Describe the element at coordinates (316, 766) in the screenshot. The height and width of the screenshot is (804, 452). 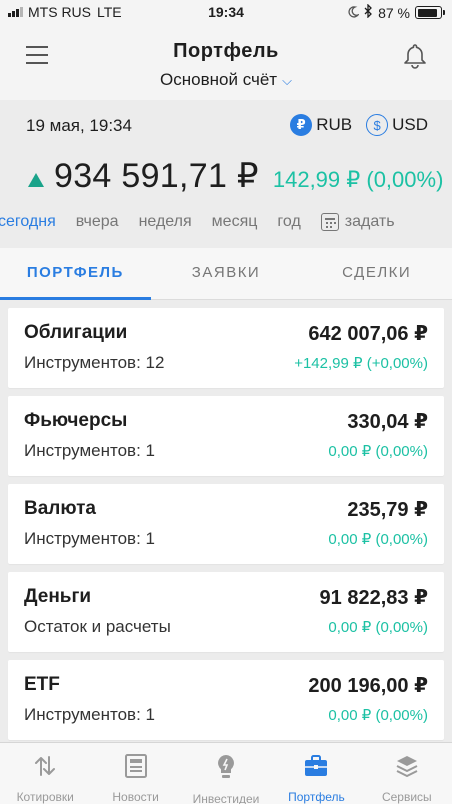
I see `briefcase-icon` at that location.